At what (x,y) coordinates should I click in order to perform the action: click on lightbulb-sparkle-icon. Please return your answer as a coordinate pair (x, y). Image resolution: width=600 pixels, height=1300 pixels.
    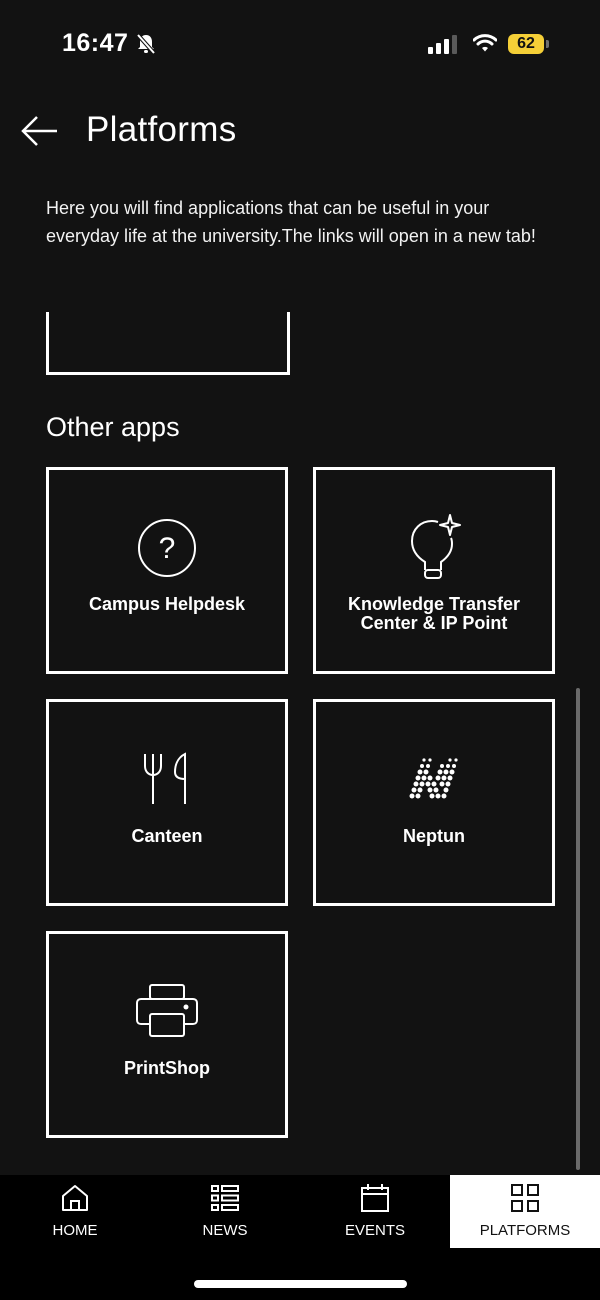
    Looking at the image, I should click on (435, 546).